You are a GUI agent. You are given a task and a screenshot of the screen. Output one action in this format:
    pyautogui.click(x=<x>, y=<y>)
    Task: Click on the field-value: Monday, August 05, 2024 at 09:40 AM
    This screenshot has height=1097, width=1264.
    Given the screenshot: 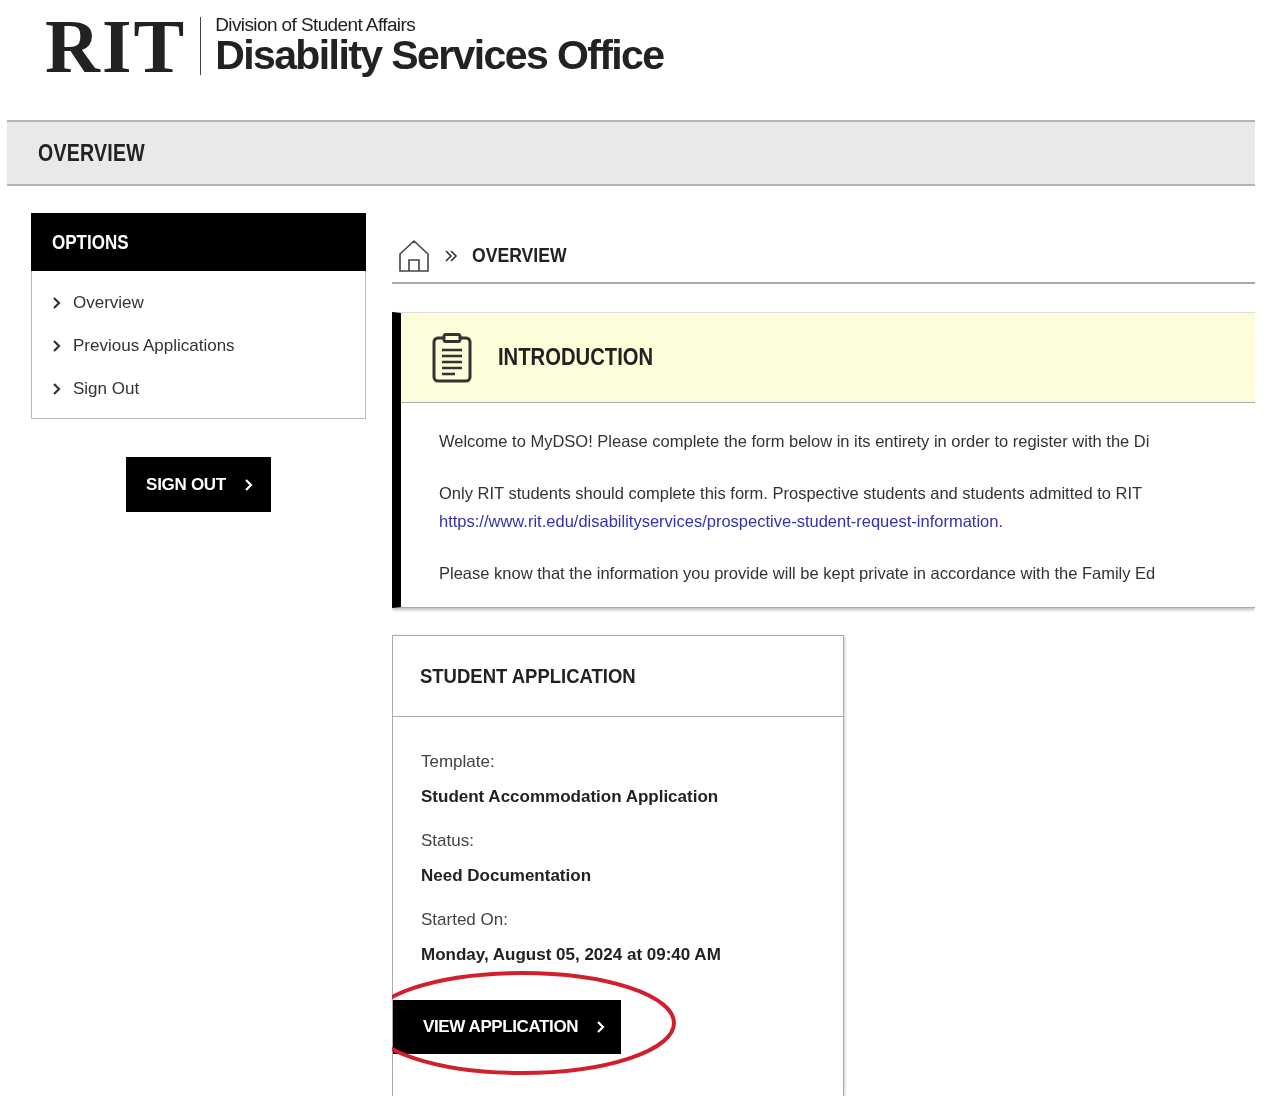 What is the action you would take?
    pyautogui.click(x=571, y=955)
    